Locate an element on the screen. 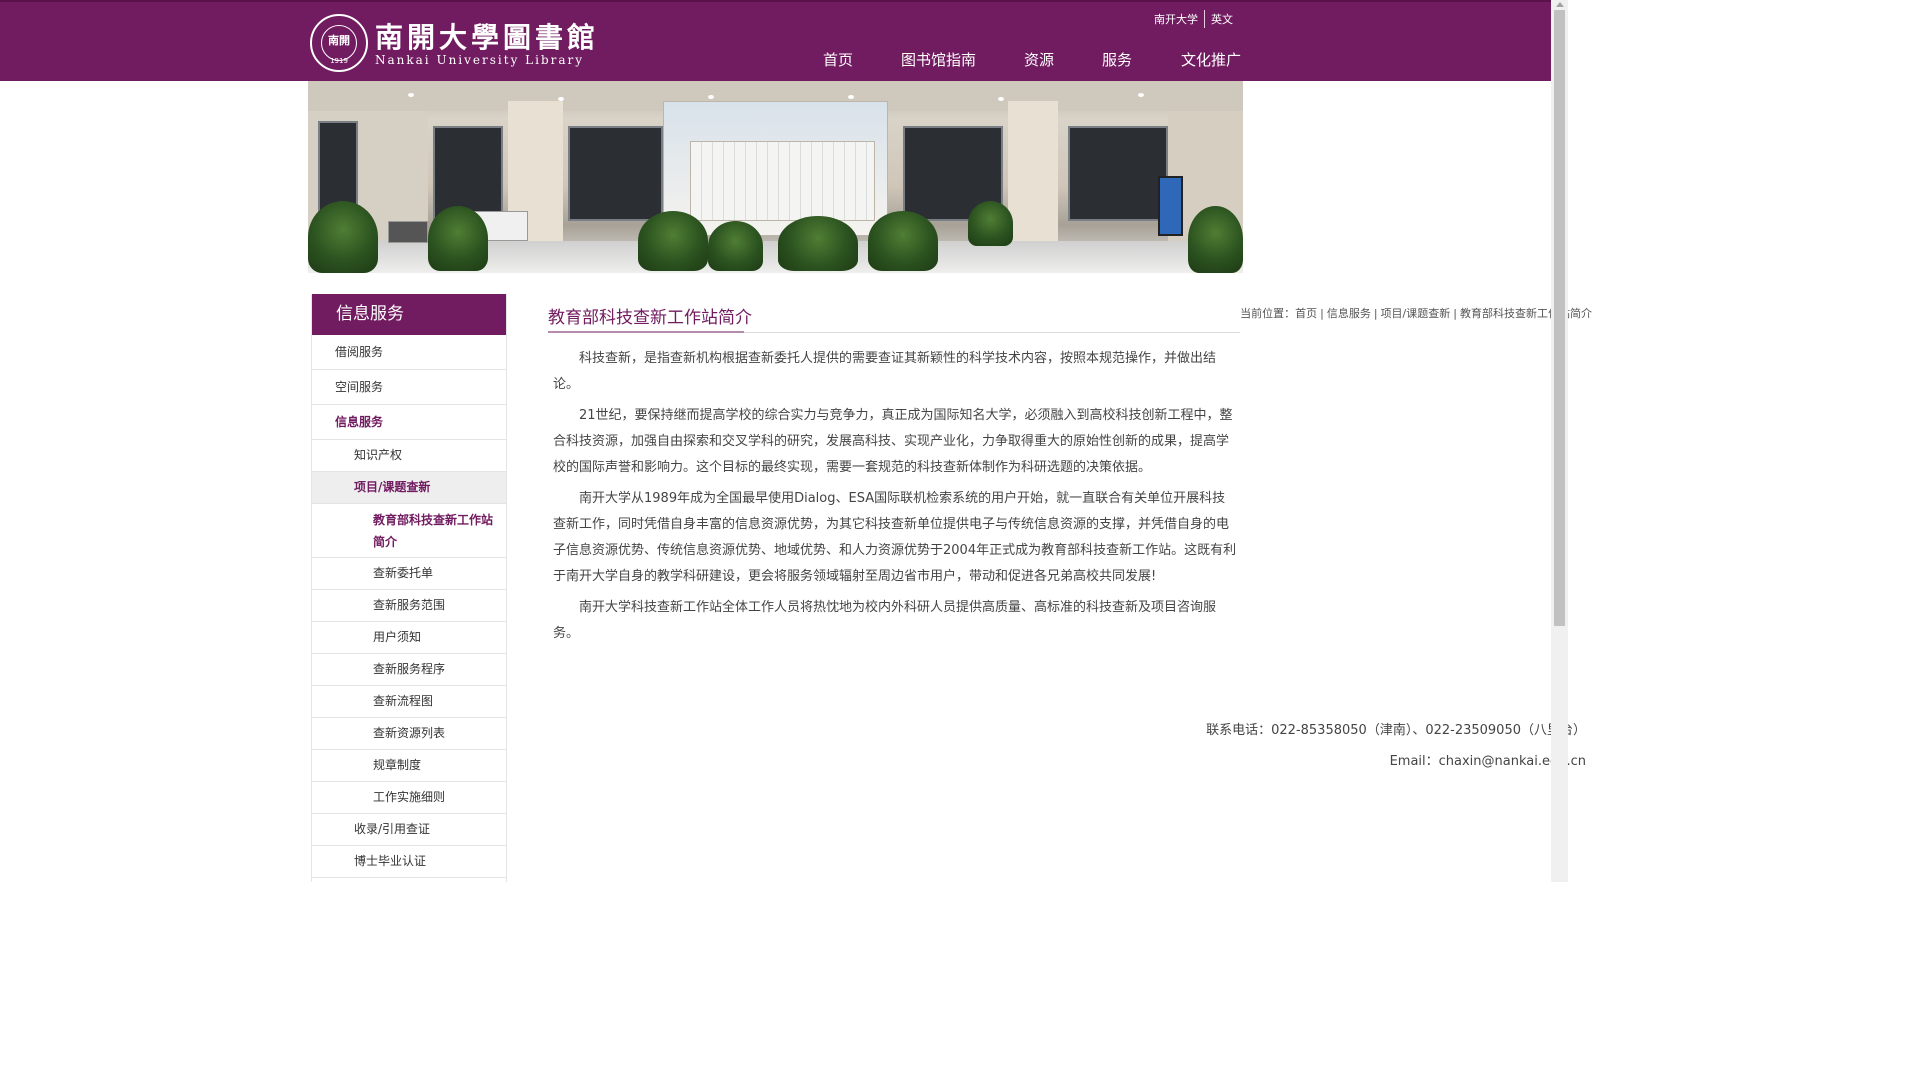  sidebar-item-novelty-search: 项目/课题查新 is located at coordinates (409, 488).